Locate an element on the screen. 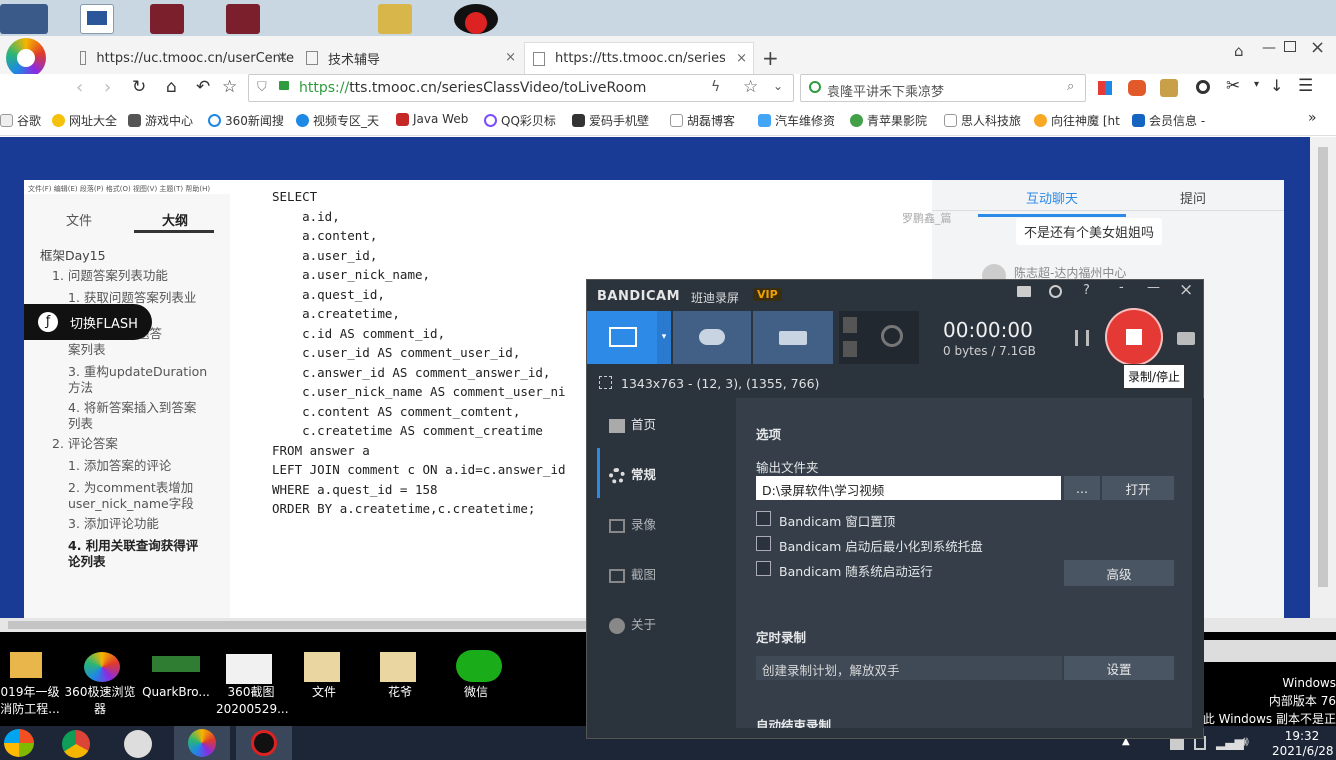  outline-item: 方法 is located at coordinates (80, 388).